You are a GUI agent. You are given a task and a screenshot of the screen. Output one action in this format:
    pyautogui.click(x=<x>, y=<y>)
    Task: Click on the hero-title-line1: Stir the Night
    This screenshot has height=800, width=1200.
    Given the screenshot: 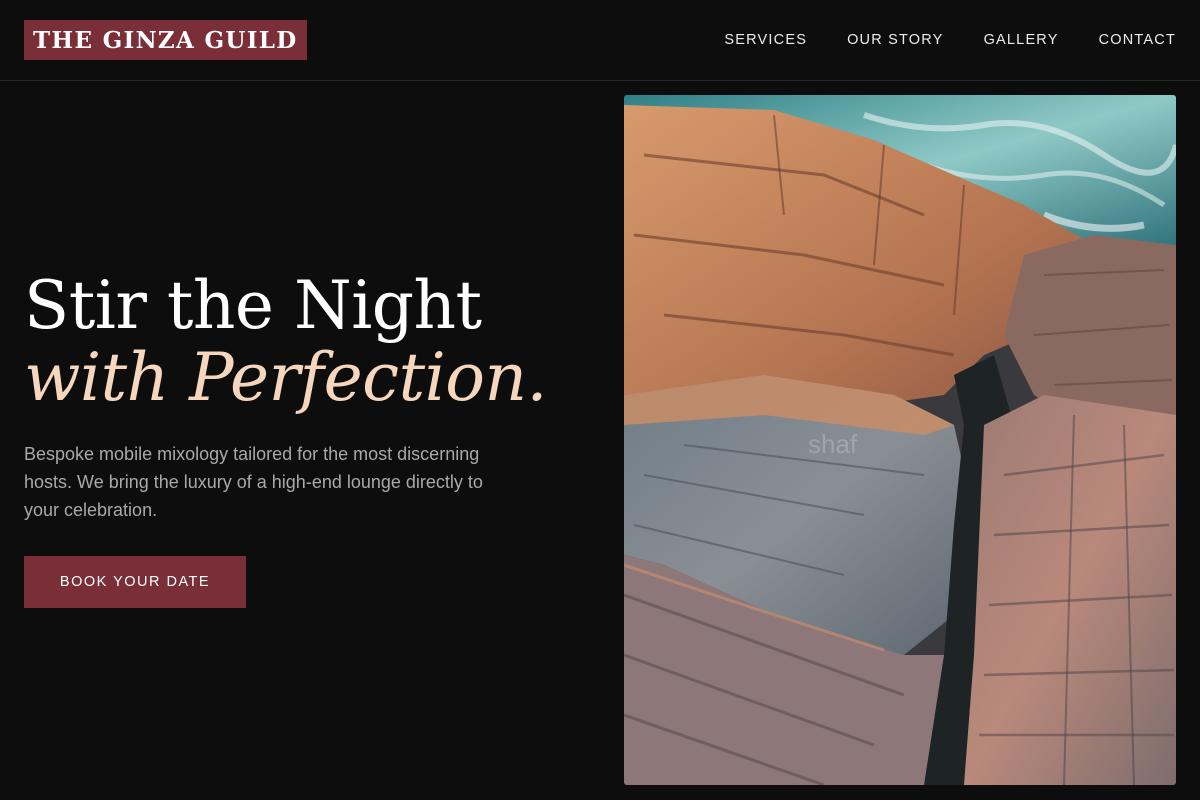 What is the action you would take?
    pyautogui.click(x=253, y=305)
    